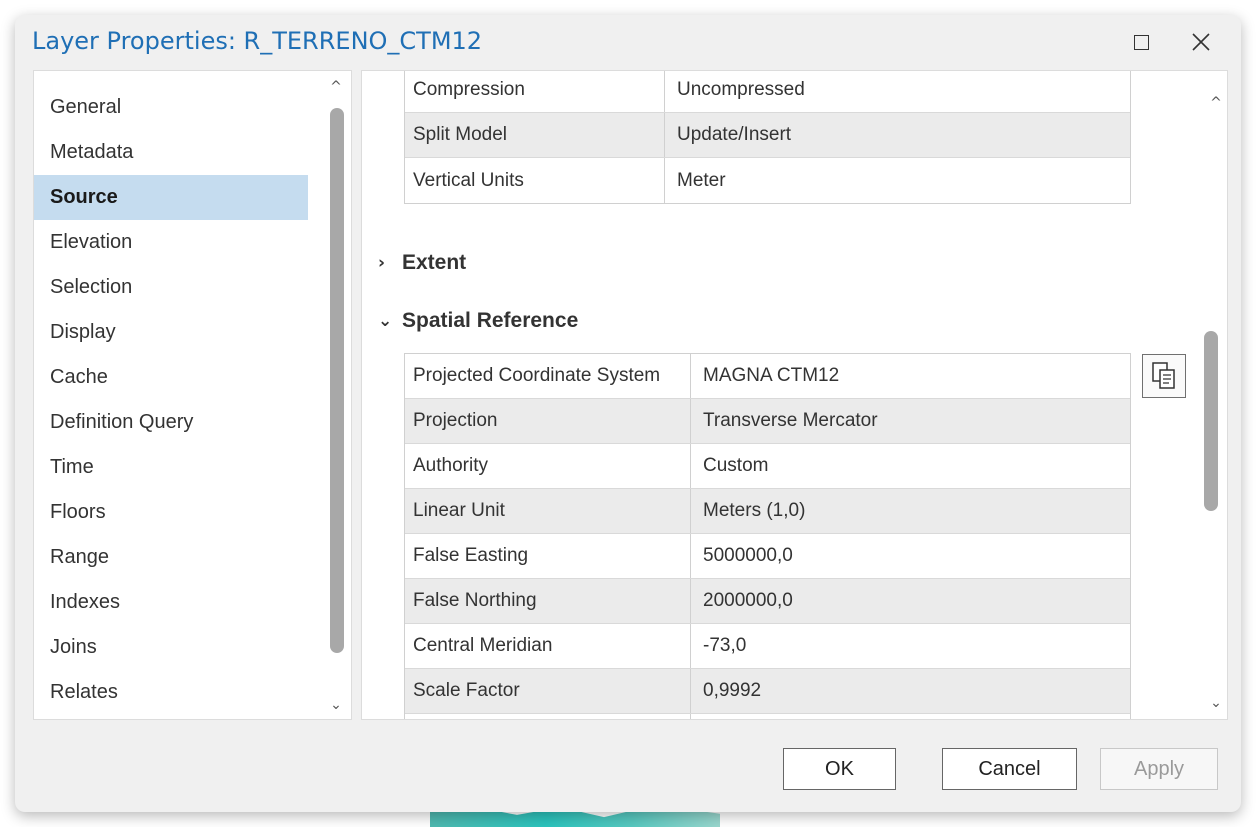 This screenshot has width=1257, height=827. Describe the element at coordinates (257, 41) in the screenshot. I see `dialog-title: Layer Properties: R_TERRENO_CTM12` at that location.